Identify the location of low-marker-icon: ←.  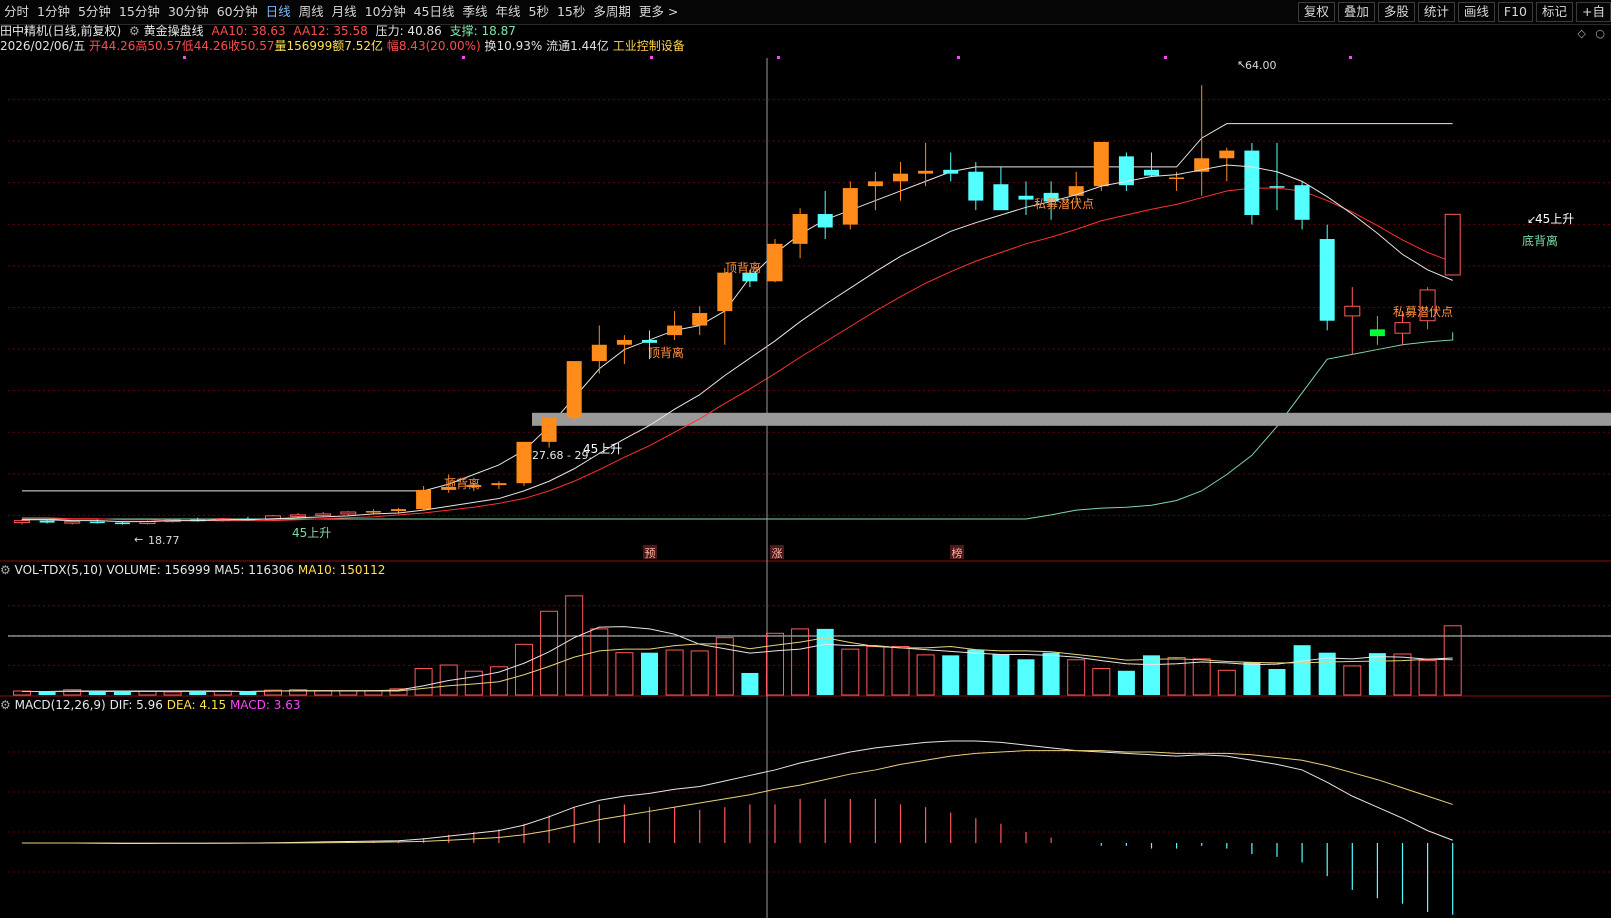
(138, 539).